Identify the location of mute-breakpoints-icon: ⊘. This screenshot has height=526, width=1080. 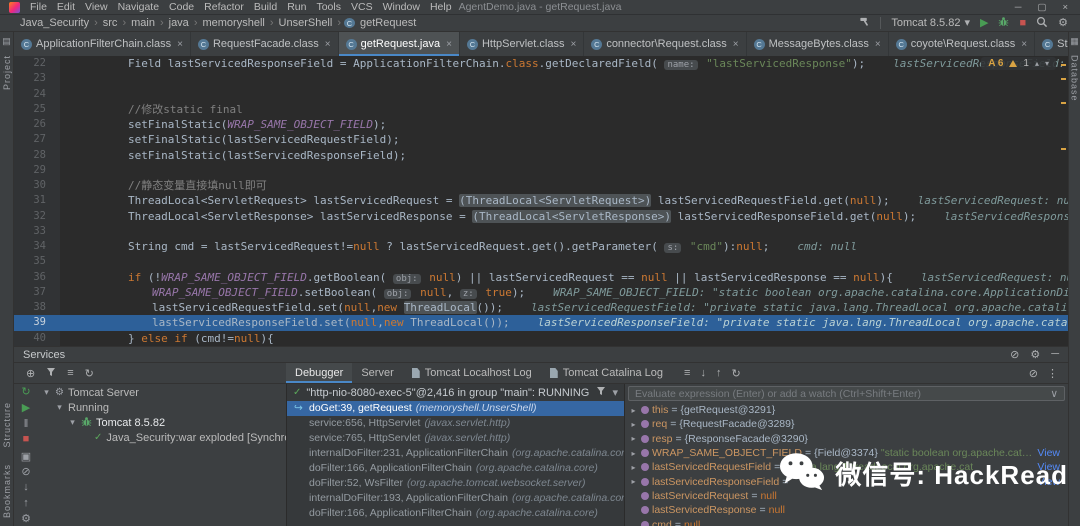
(1033, 373).